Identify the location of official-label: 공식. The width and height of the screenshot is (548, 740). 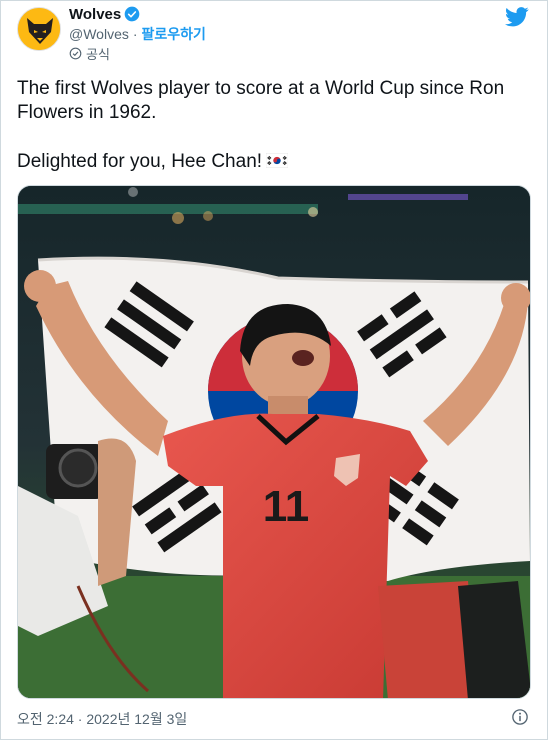
(89, 53).